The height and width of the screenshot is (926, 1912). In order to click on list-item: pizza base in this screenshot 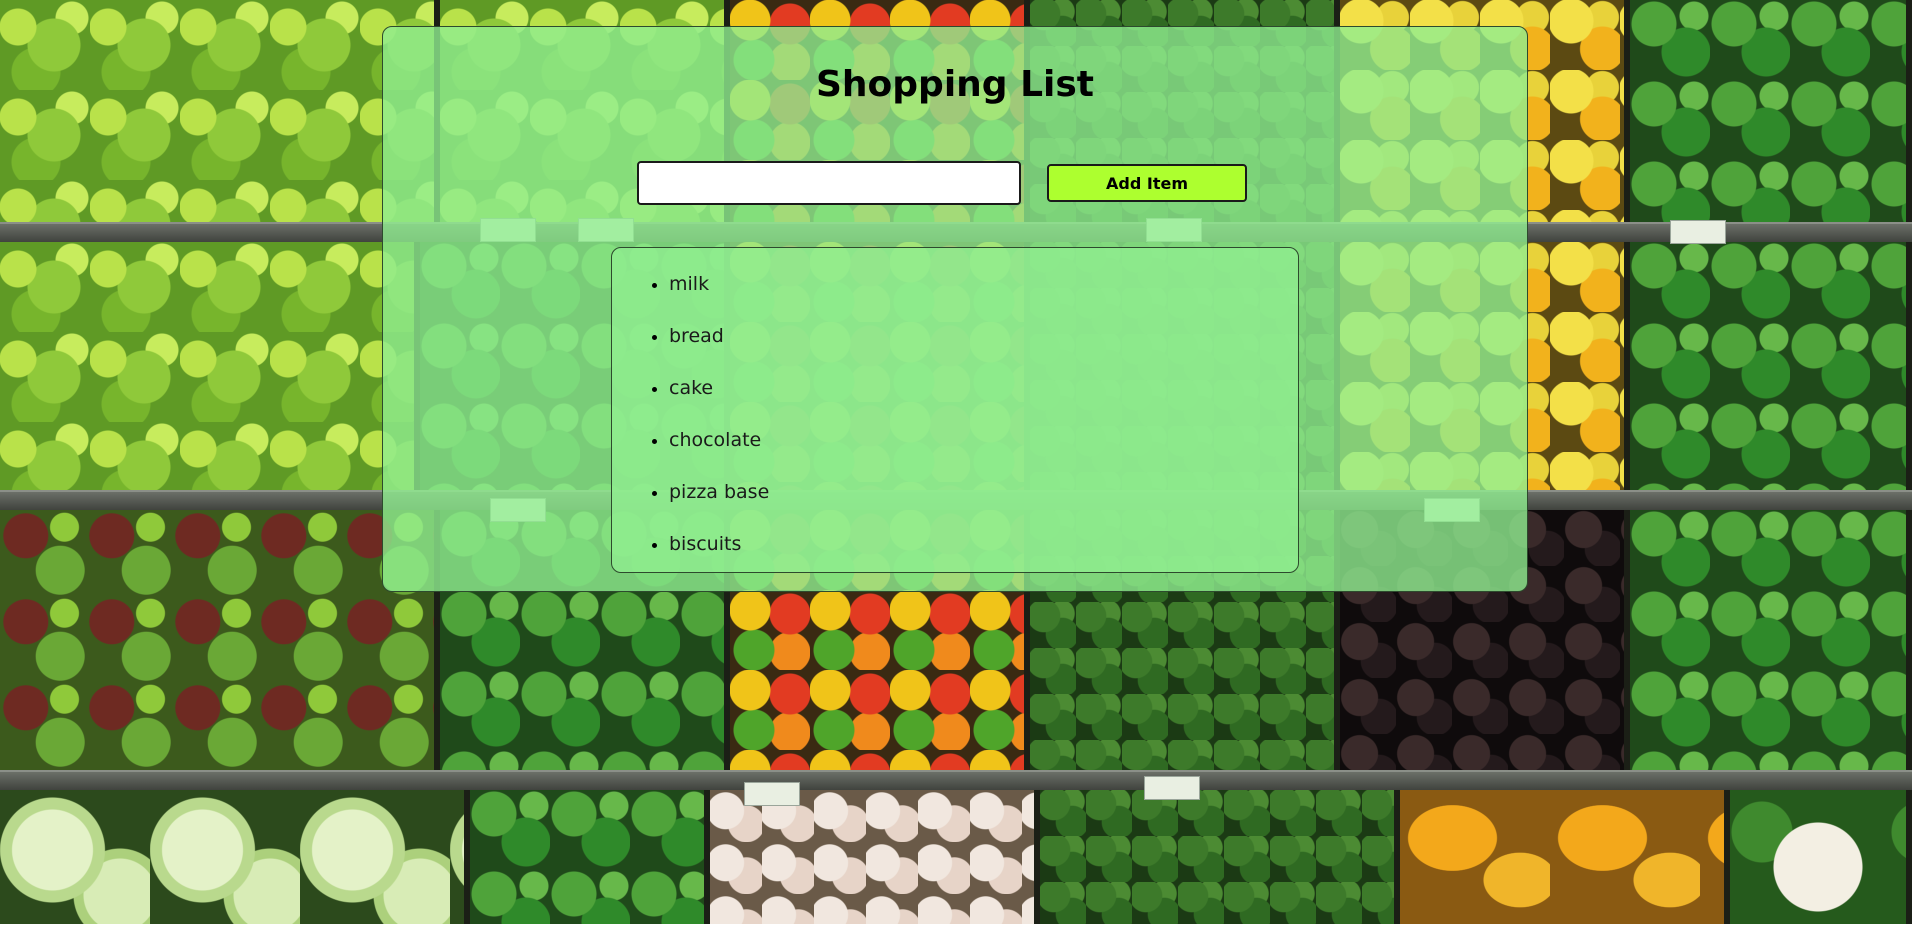, I will do `click(983, 492)`.